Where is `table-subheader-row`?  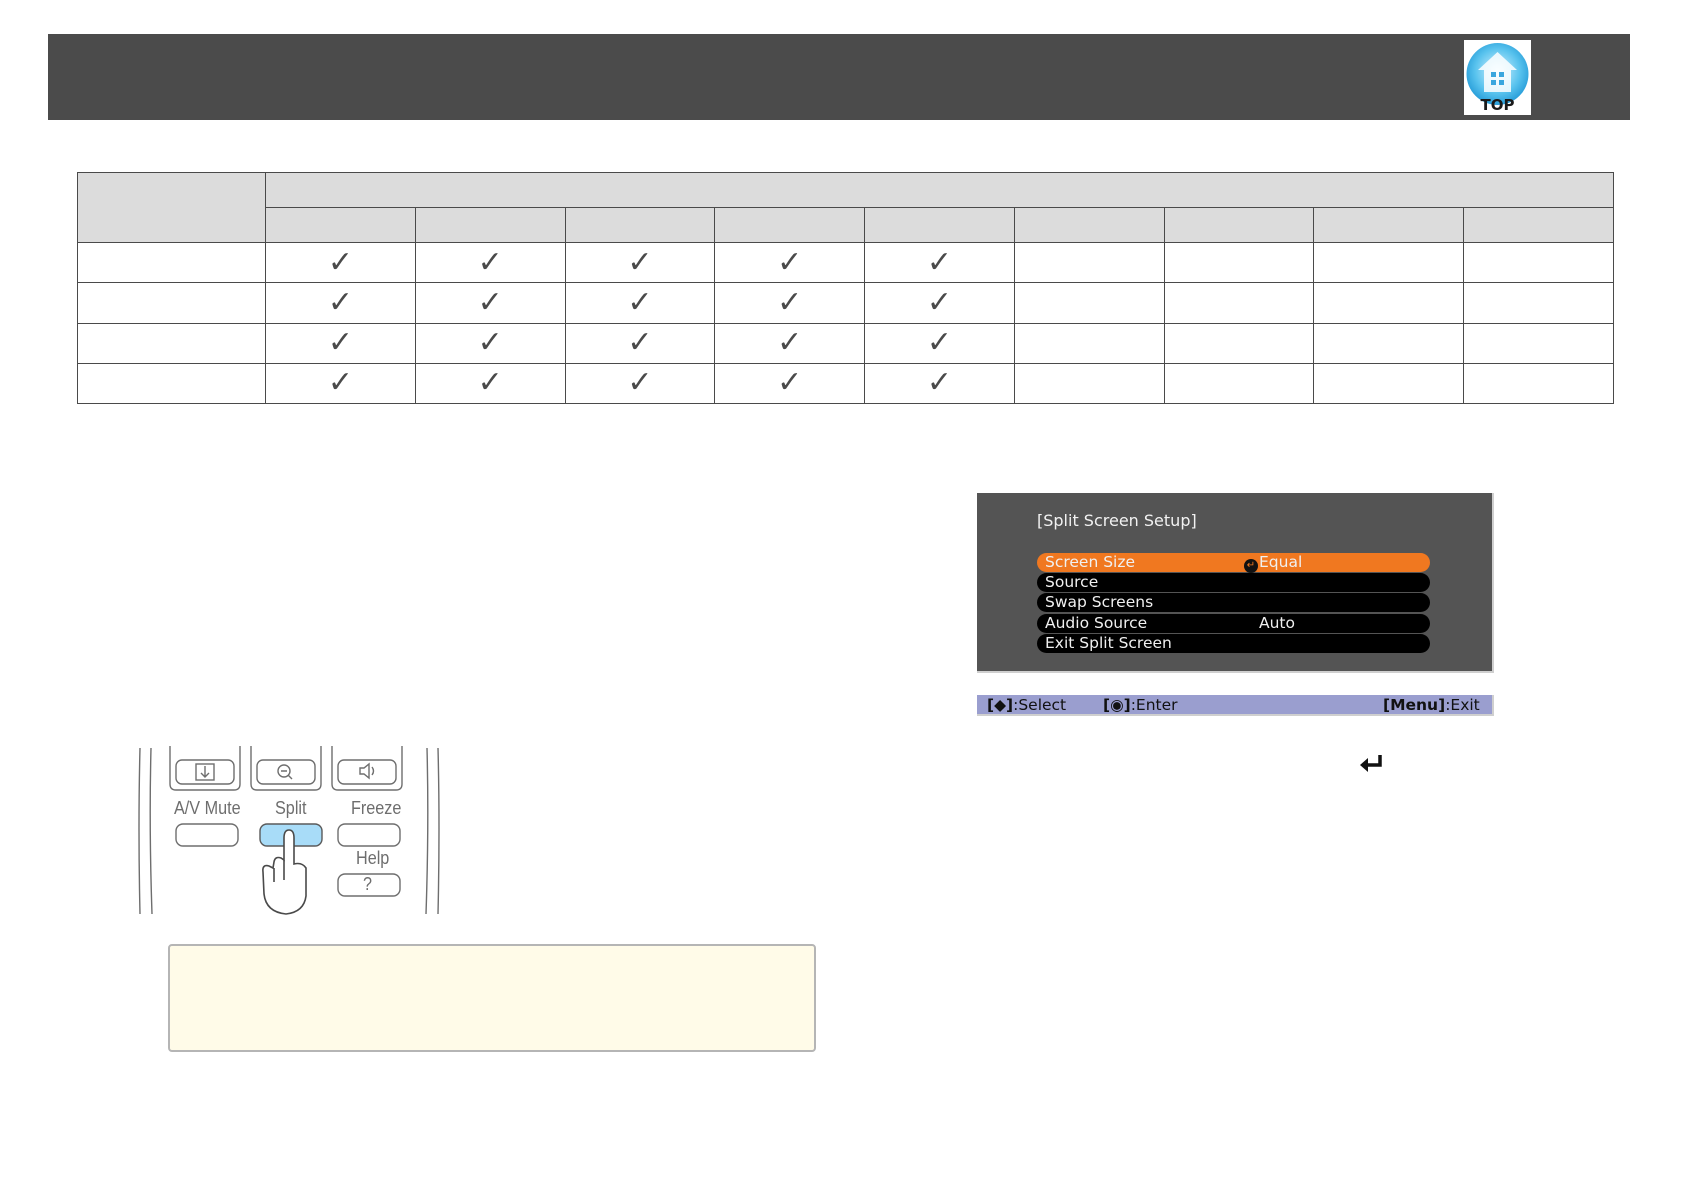 table-subheader-row is located at coordinates (846, 225).